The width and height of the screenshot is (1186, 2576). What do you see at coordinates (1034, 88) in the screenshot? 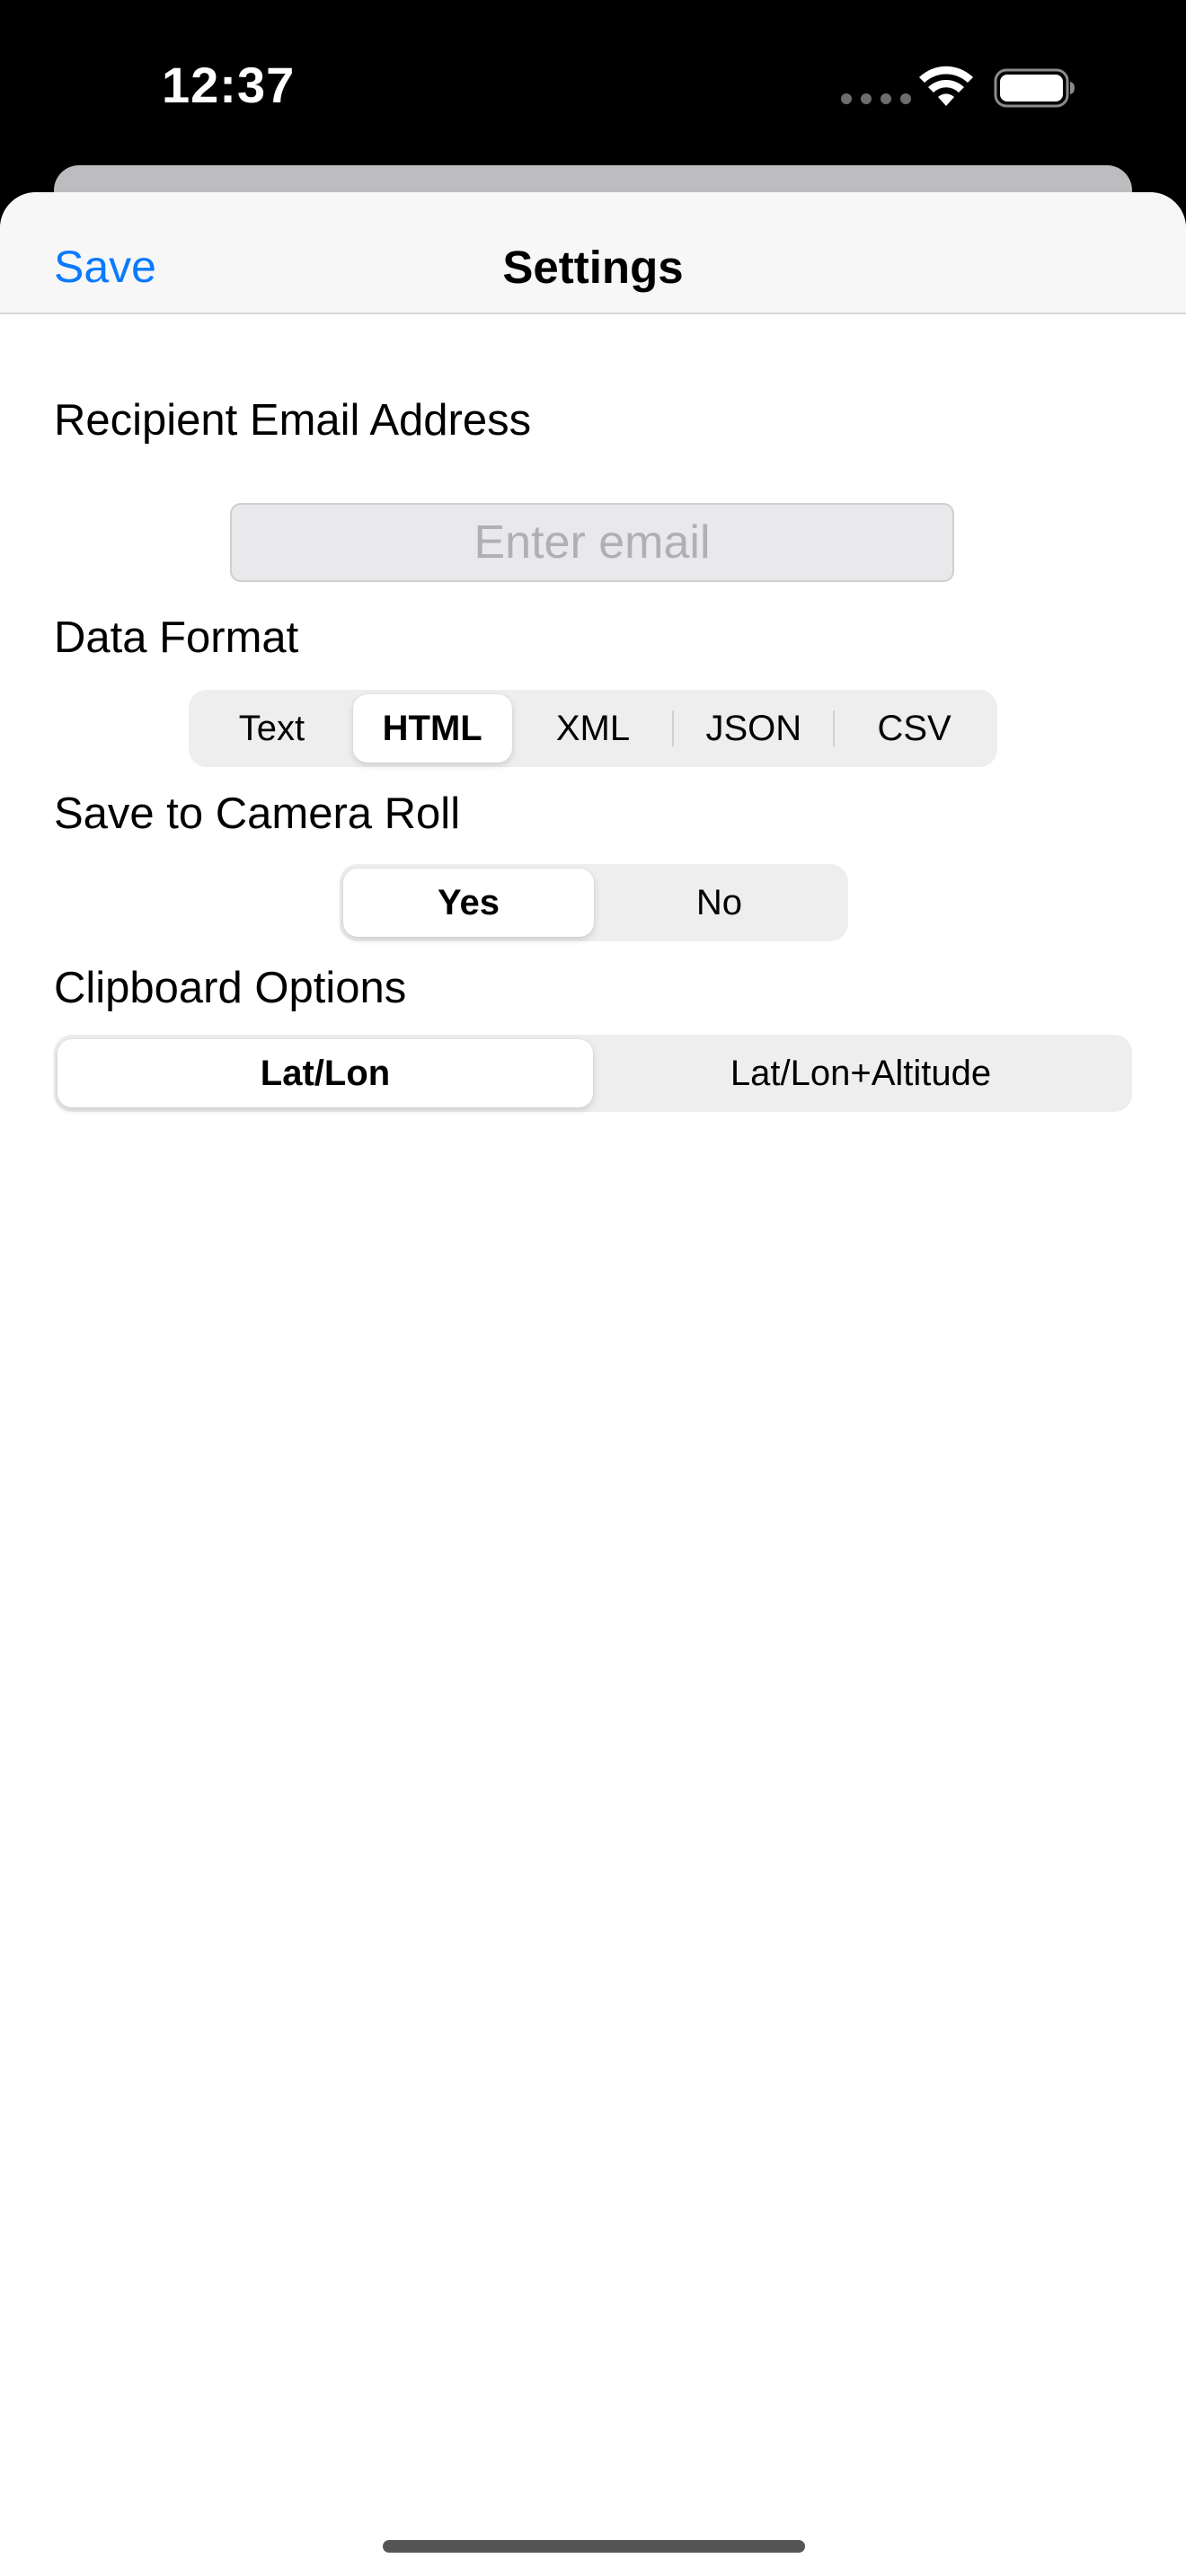
I see `battery-icon` at bounding box center [1034, 88].